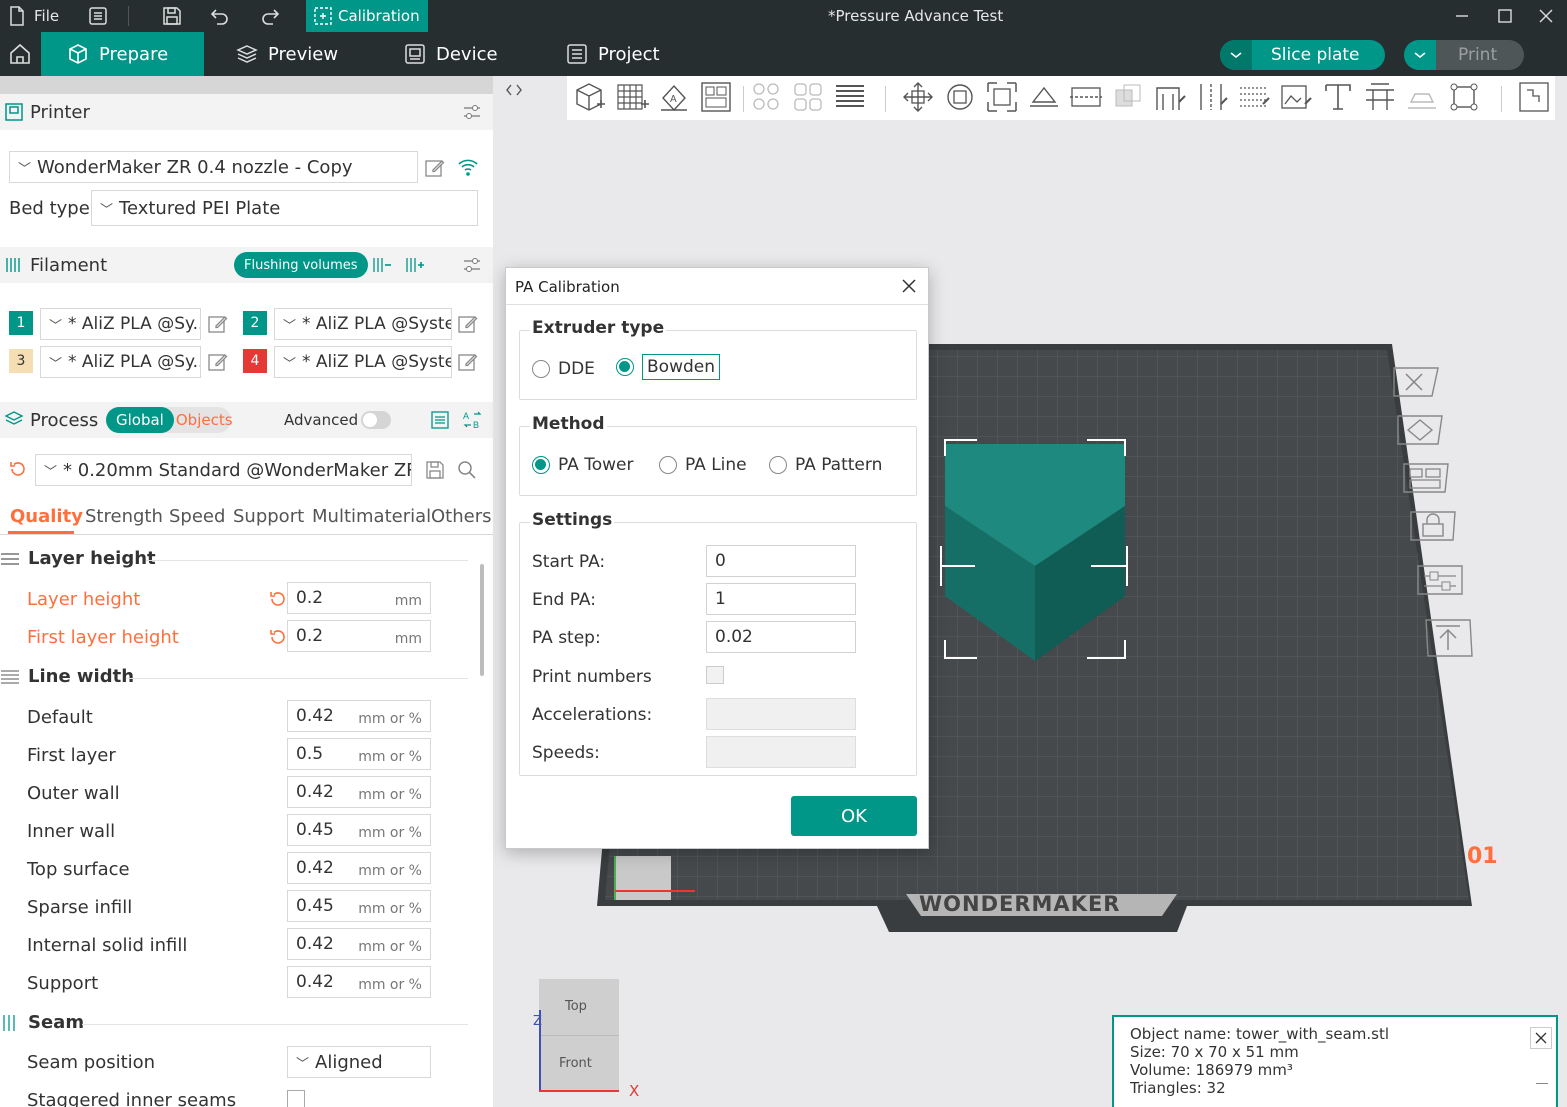  What do you see at coordinates (715, 675) in the screenshot?
I see `print-numbers-checkbox` at bounding box center [715, 675].